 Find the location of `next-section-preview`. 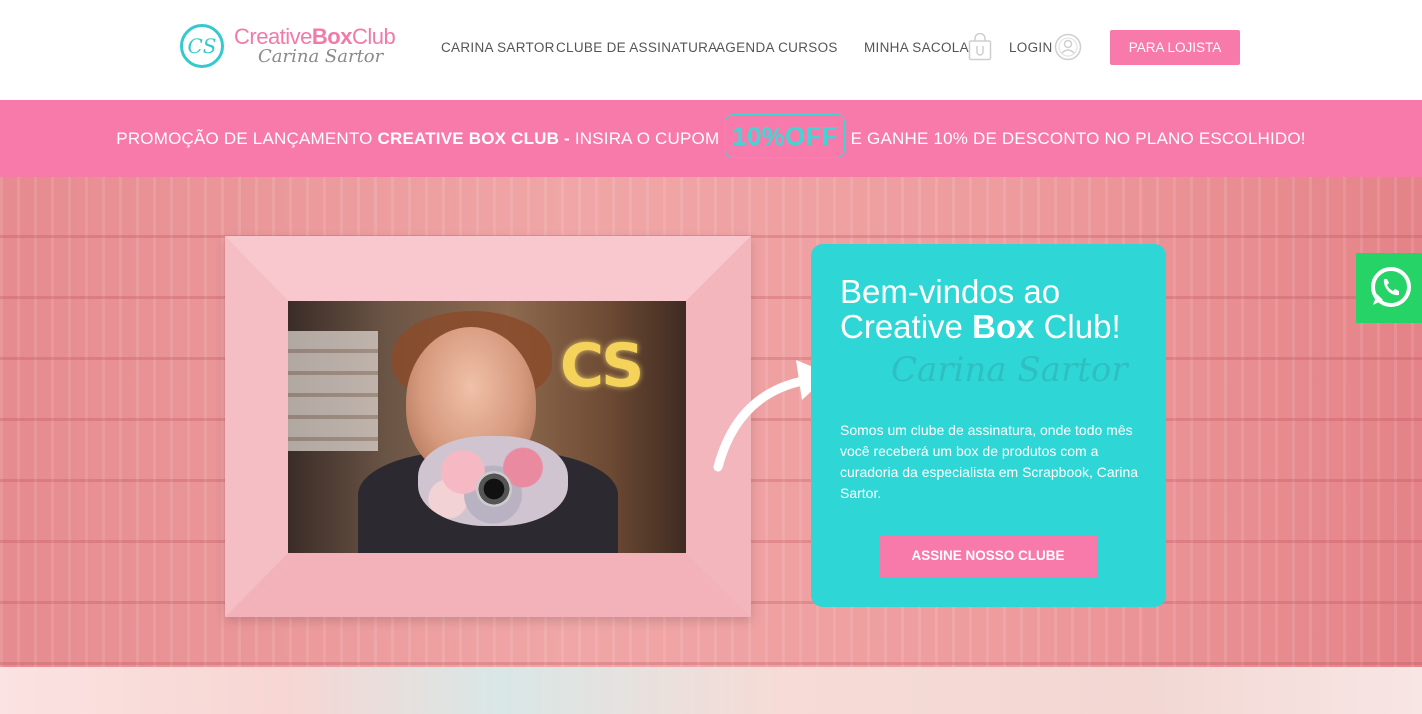

next-section-preview is located at coordinates (711, 690).